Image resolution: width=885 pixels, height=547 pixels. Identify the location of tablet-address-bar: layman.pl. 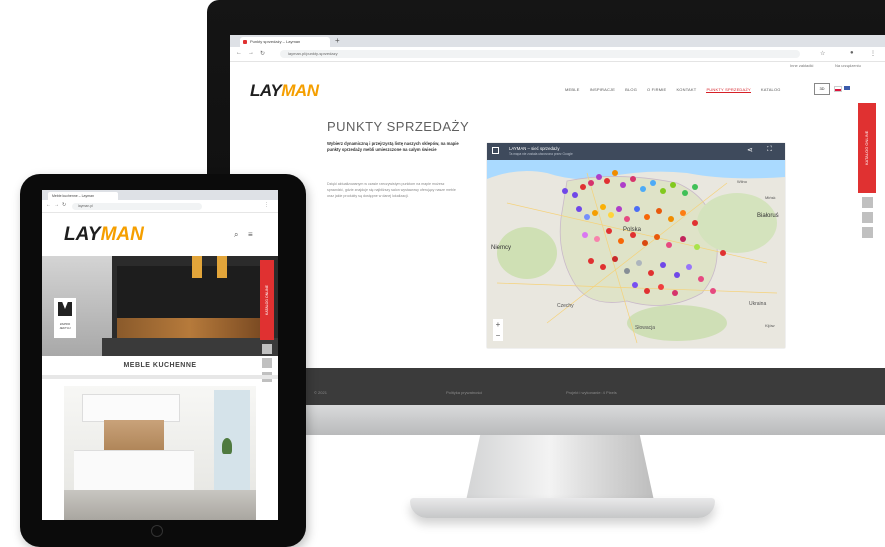
(137, 206).